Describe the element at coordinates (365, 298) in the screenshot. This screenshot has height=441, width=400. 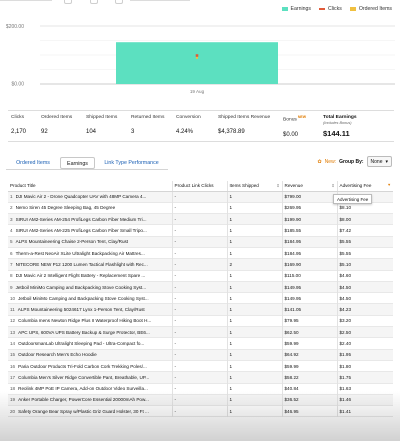
I see `advertising-fee-cell: $4.50` at that location.